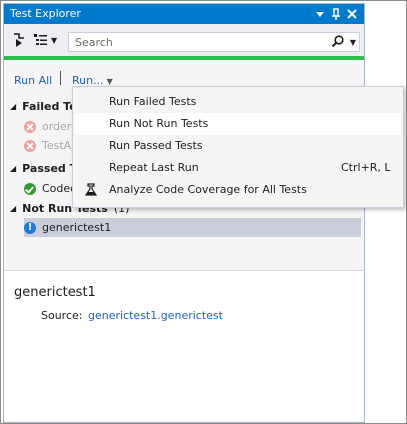 Image resolution: width=407 pixels, height=424 pixels. Describe the element at coordinates (45, 13) in the screenshot. I see `window-title: Test Explorer` at that location.